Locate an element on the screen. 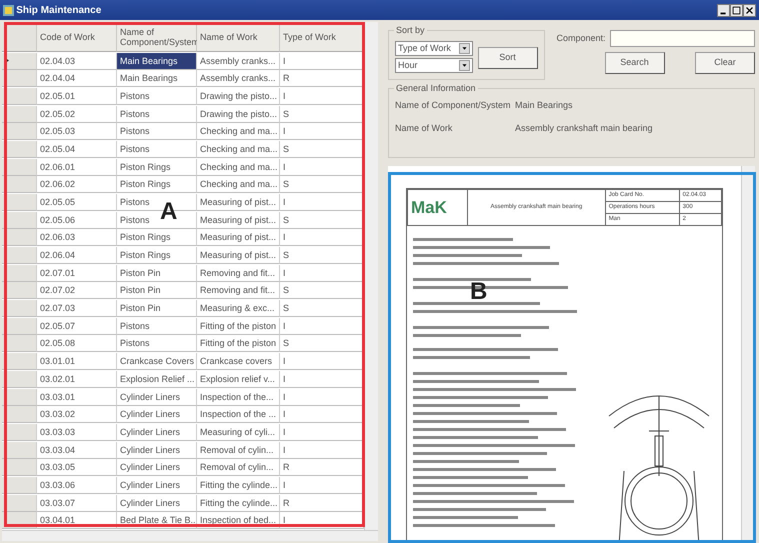 The image size is (759, 543). table-cell: 03.03.01 is located at coordinates (77, 397).